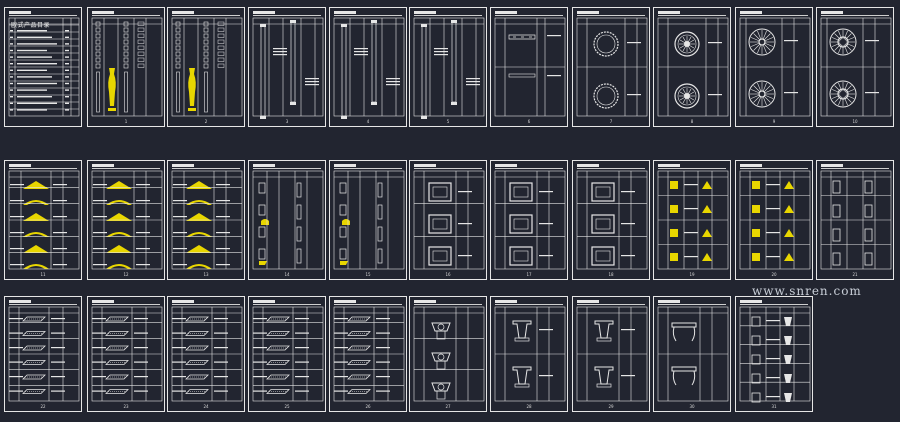 Image resolution: width=900 pixels, height=422 pixels. I want to click on page-number: 26, so click(368, 406).